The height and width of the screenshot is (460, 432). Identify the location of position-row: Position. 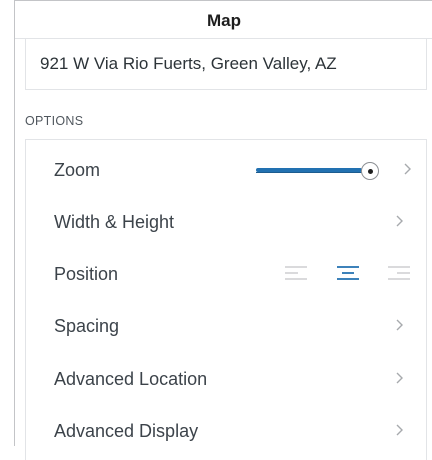
(226, 273).